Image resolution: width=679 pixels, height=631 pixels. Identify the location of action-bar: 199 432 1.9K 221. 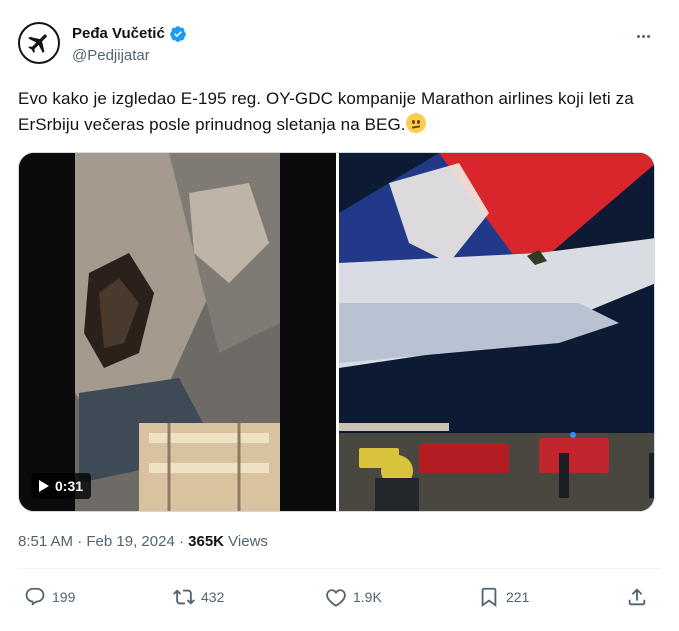
(339, 597).